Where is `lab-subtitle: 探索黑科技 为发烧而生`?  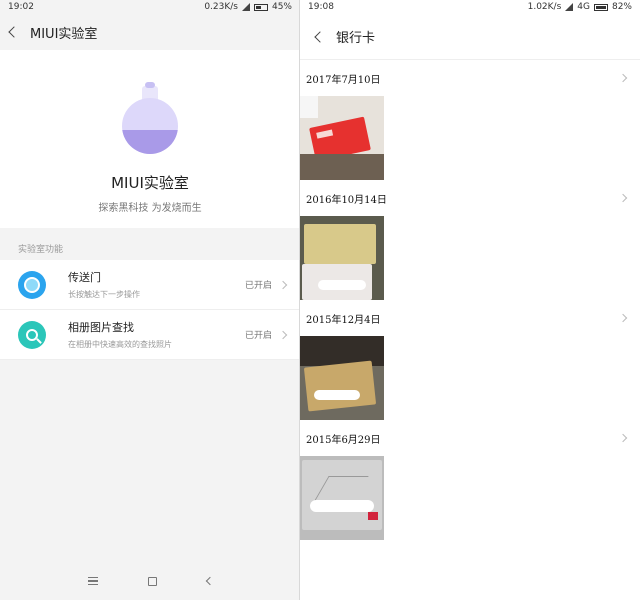
lab-subtitle: 探索黑科技 为发烧而生 is located at coordinates (150, 208).